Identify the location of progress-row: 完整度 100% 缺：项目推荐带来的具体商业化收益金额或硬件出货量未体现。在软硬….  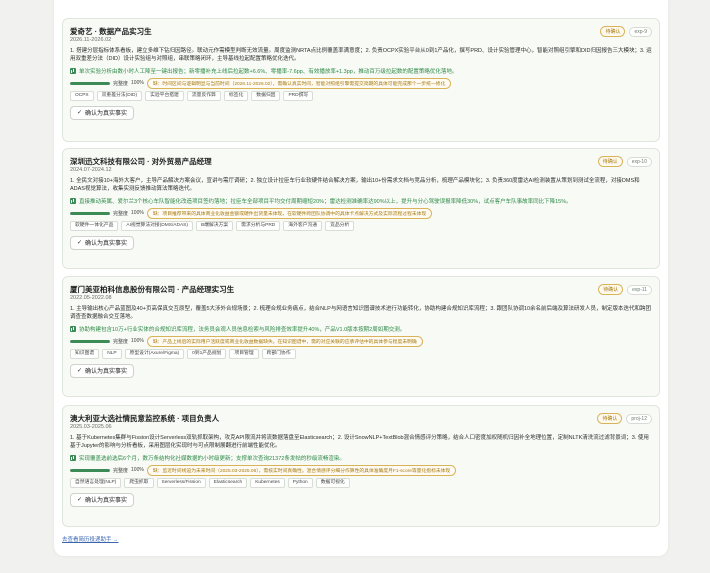
(361, 213).